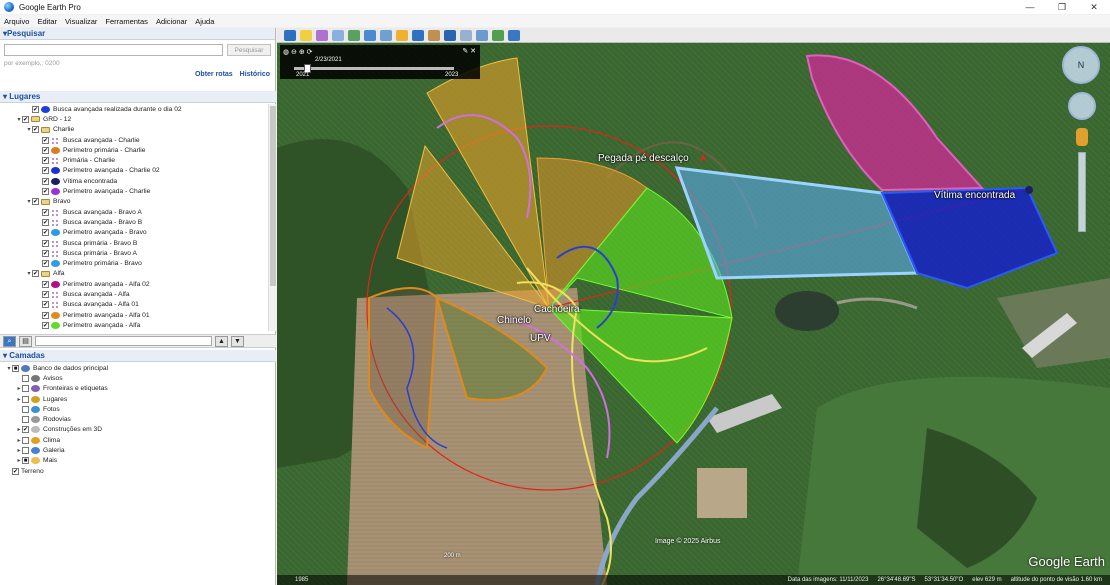  Describe the element at coordinates (134, 471) in the screenshot. I see `layer-item: ✔ Terreno` at that location.